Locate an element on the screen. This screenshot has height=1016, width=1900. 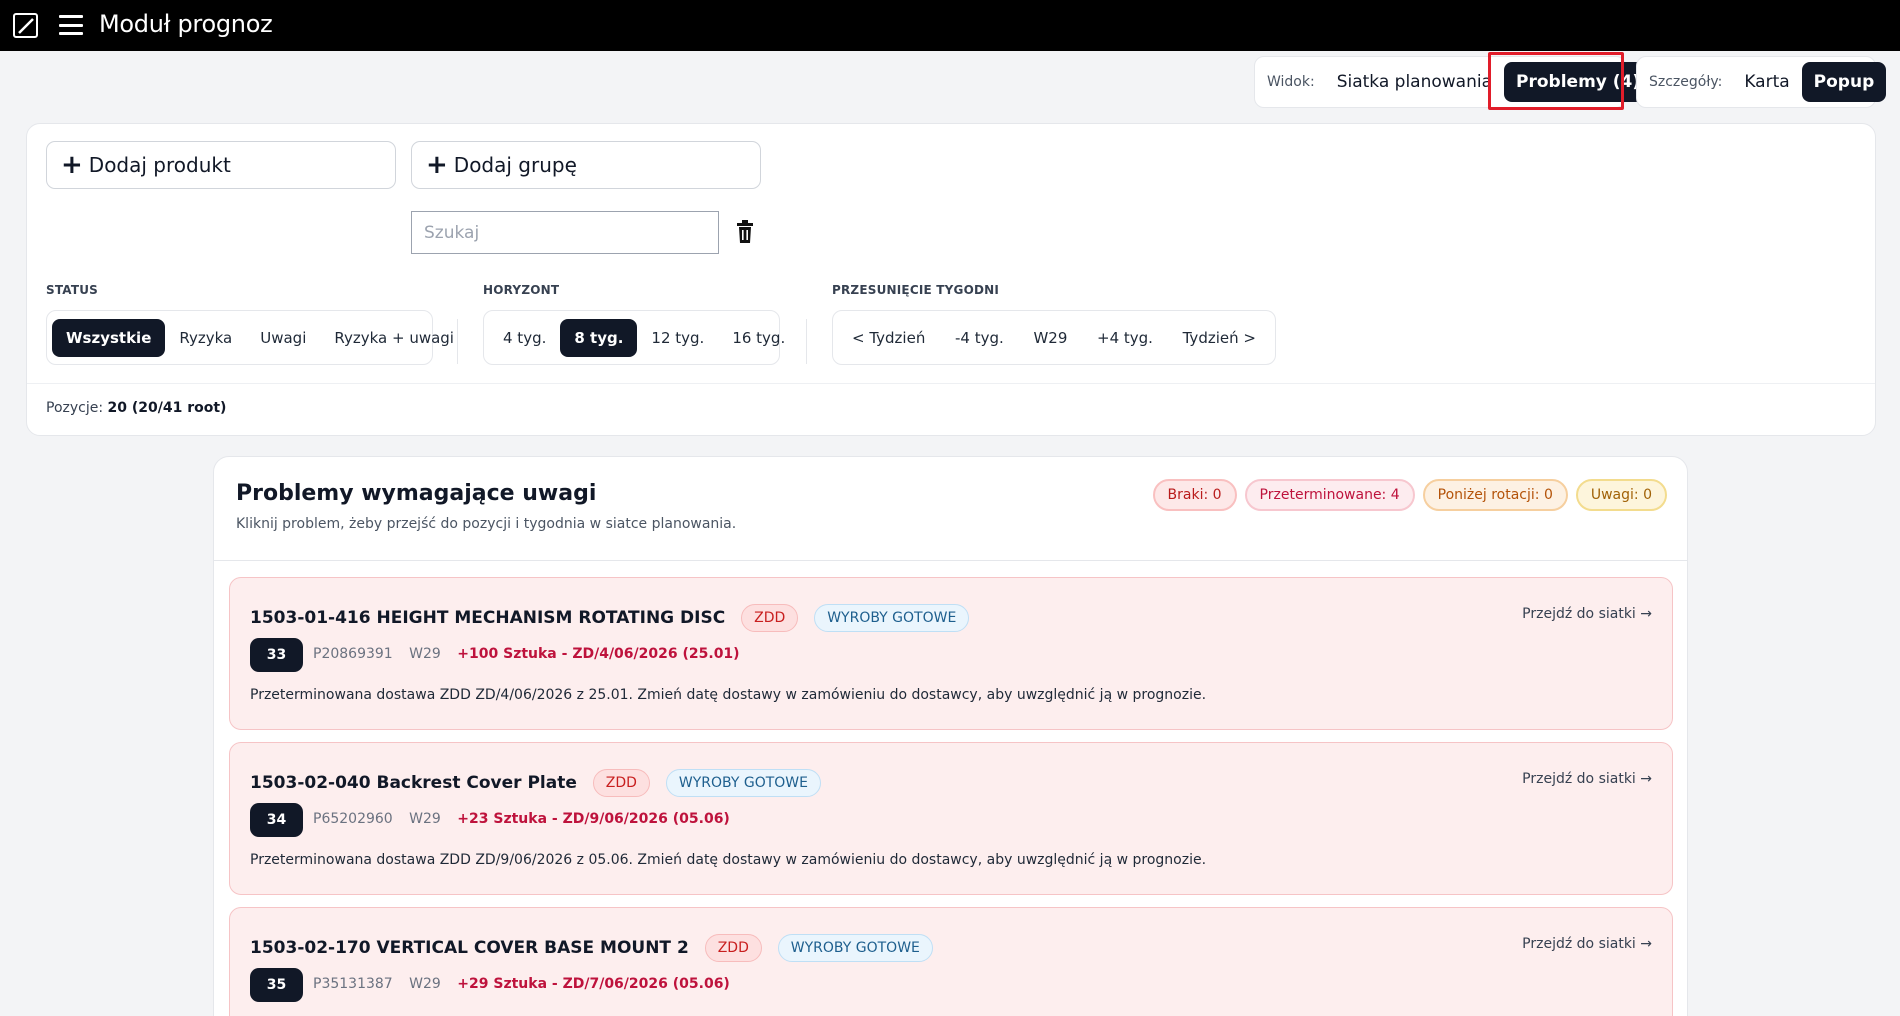
trash-icon is located at coordinates (745, 232).